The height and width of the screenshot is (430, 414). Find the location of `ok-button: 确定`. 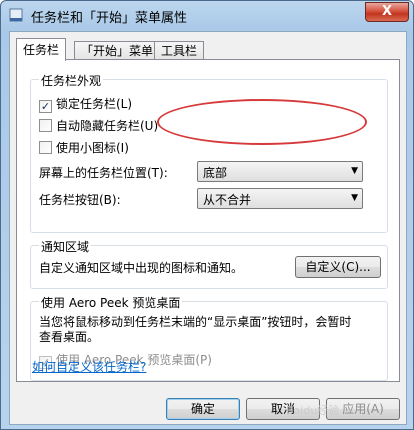

ok-button: 确定 is located at coordinates (203, 409).